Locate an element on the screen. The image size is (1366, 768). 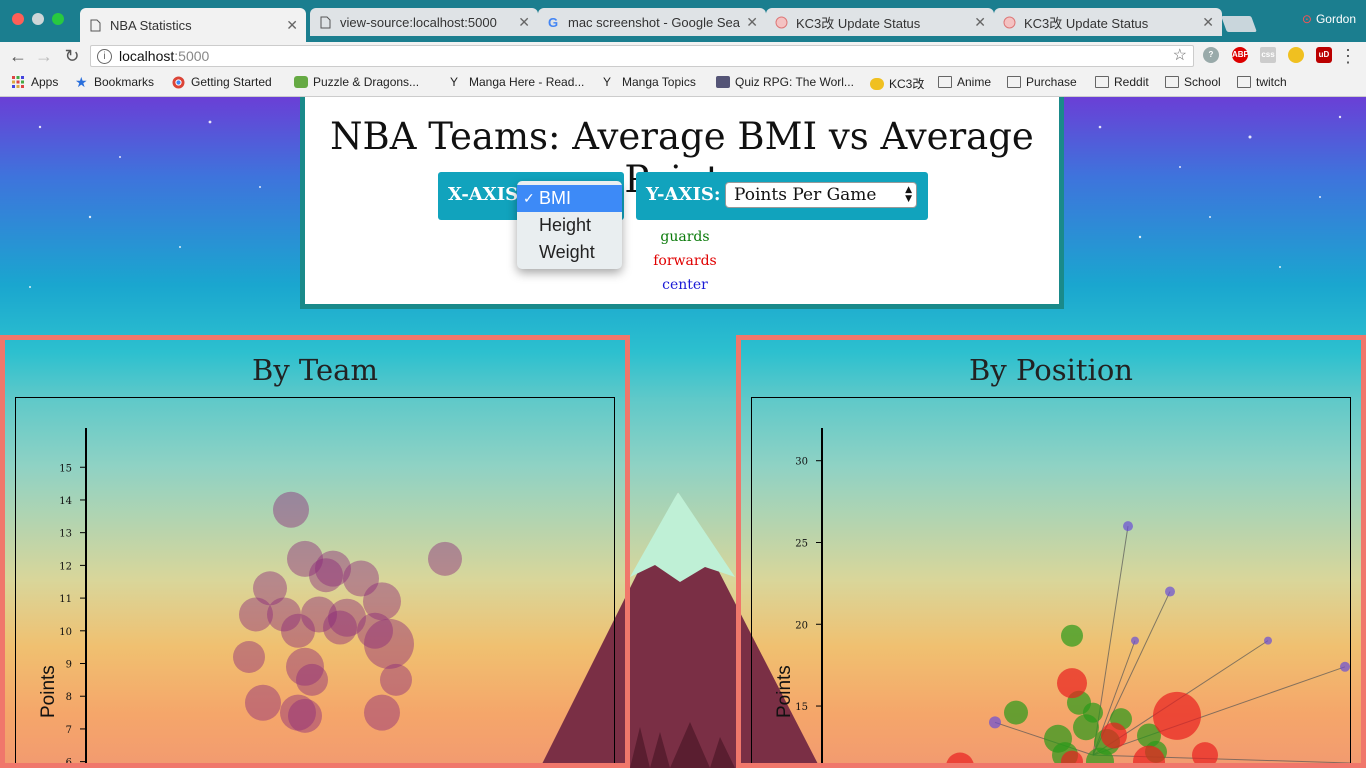
browser-toolbar: ← → ↻ i localhost:5000 ☆ ? ABP css uD ⋮ is located at coordinates (683, 56).